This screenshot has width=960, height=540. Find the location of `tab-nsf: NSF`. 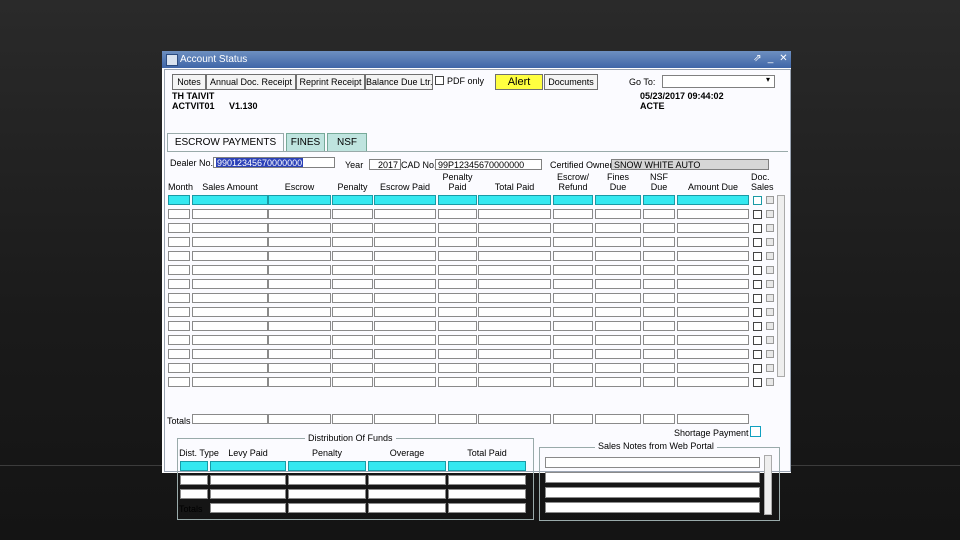

tab-nsf: NSF is located at coordinates (347, 142).